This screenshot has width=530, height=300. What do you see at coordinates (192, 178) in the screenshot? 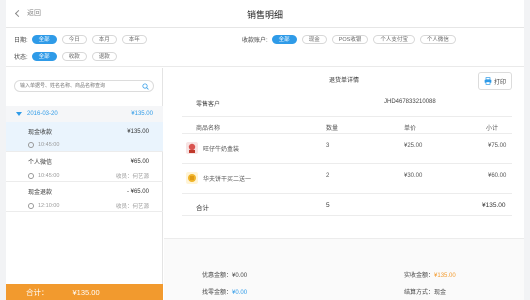
I see `product-waffle-image` at bounding box center [192, 178].